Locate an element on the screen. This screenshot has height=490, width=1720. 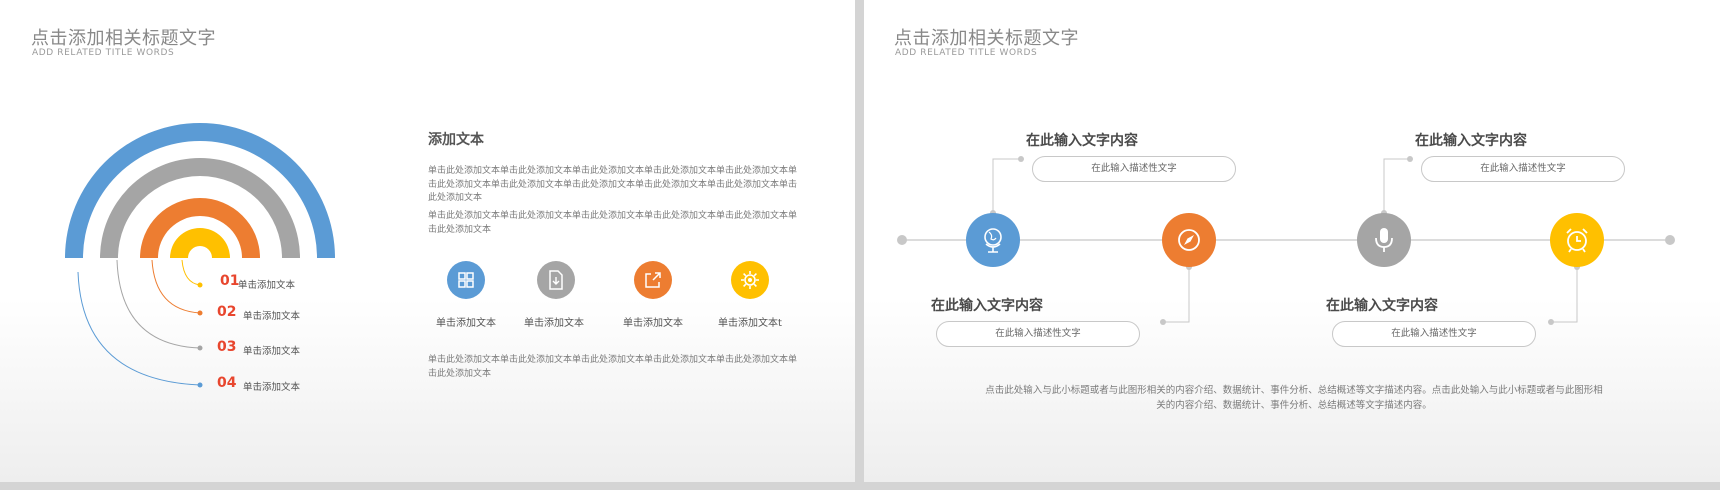
timeline-heading-1: 在此输入文字内容 is located at coordinates (1082, 140).